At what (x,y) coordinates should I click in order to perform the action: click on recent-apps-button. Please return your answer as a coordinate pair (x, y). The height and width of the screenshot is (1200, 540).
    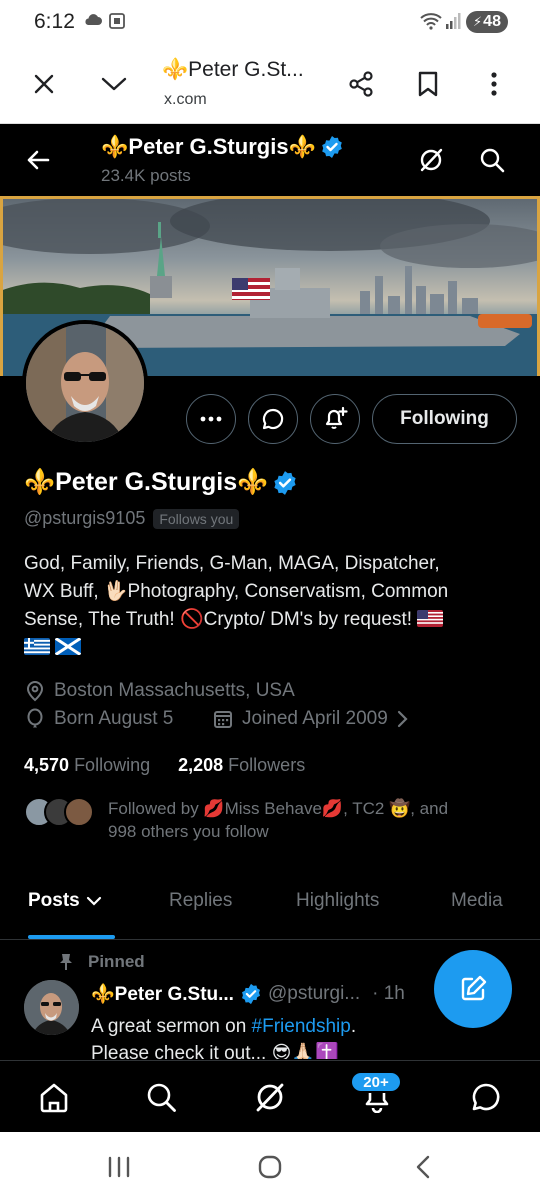
    Looking at the image, I should click on (119, 1167).